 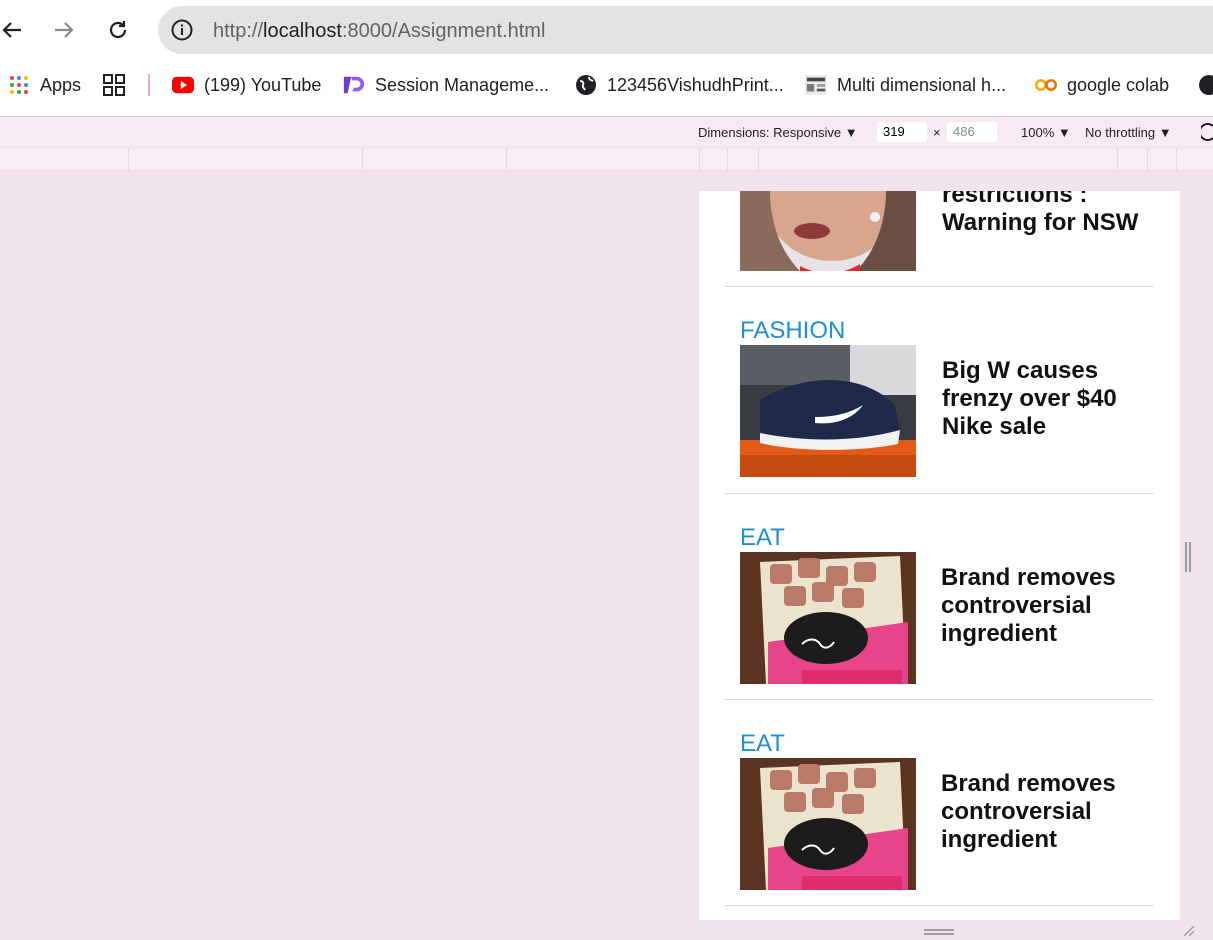 What do you see at coordinates (263, 84) in the screenshot?
I see `bookmark-label: (199) YouTube` at bounding box center [263, 84].